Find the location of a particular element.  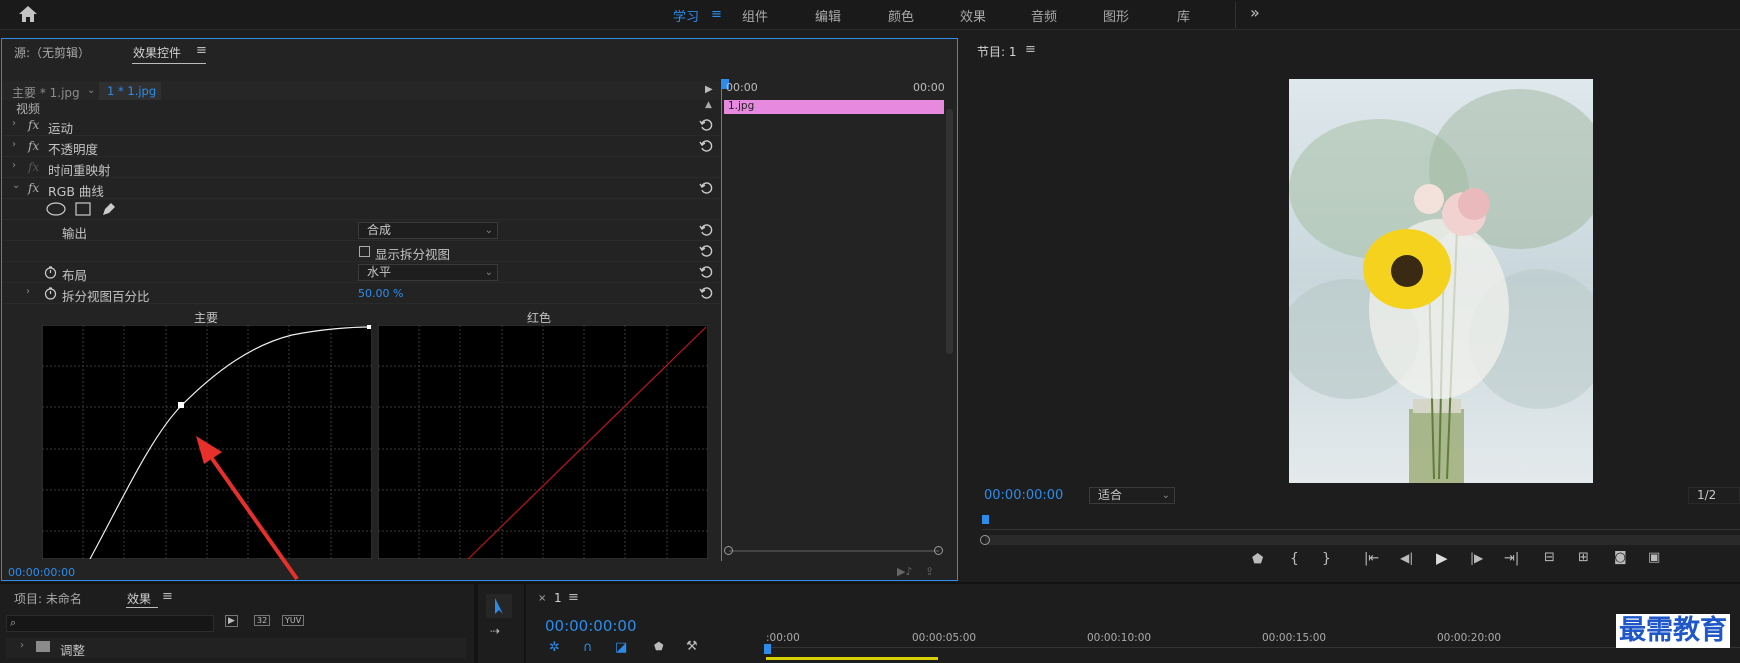

collapse-icon: ▲ is located at coordinates (708, 105).